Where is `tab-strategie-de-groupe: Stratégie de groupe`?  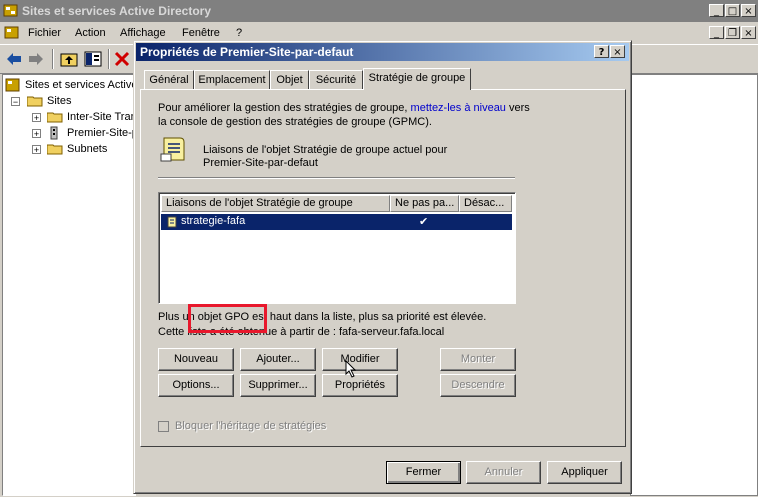
tab-strategie-de-groupe: Stratégie de groupe is located at coordinates (417, 79).